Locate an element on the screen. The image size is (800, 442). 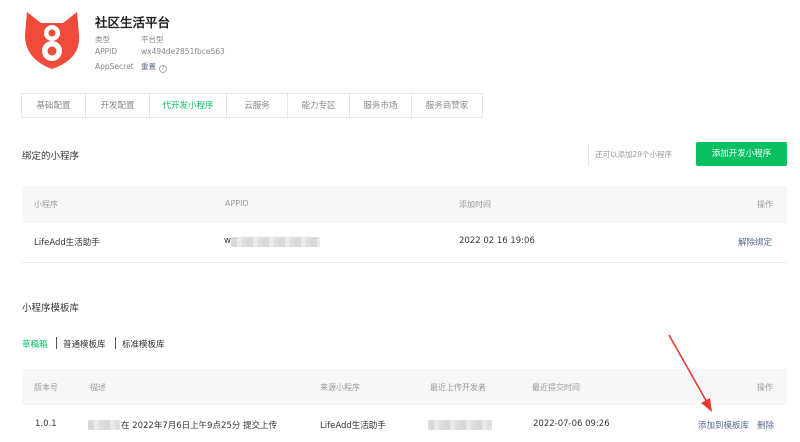
tab-proxy-miniprogram: 代开发小程序 is located at coordinates (188, 106).